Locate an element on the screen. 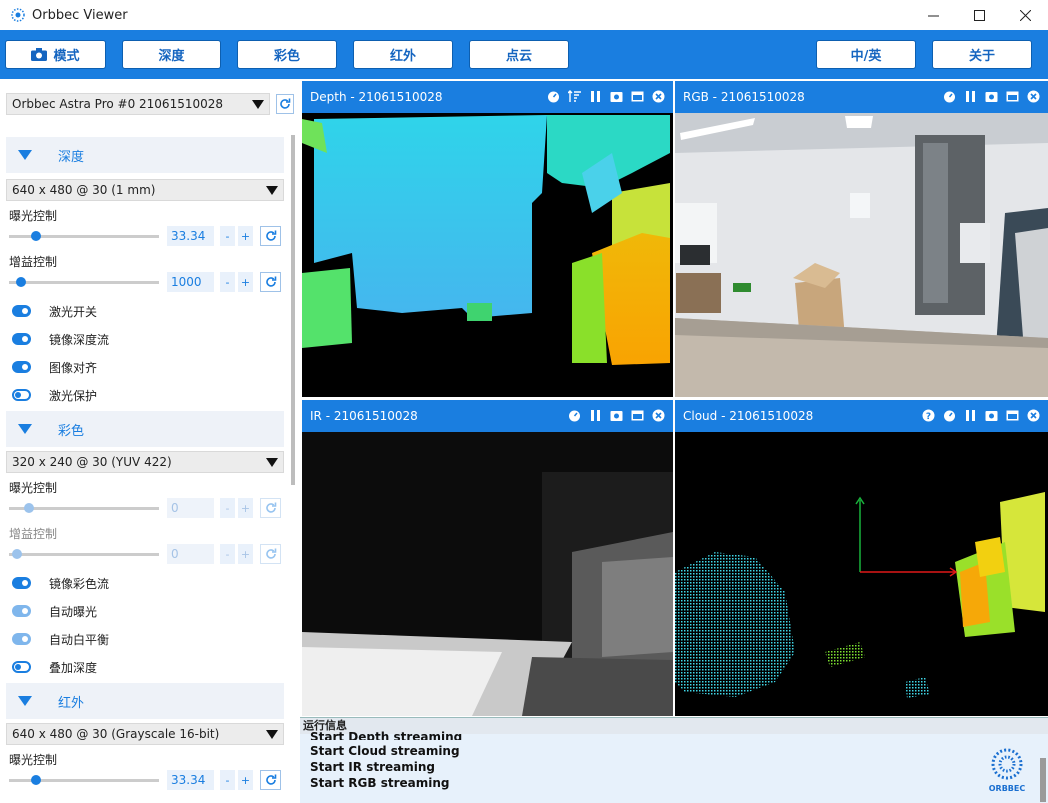 This screenshot has width=1048, height=803. language-label: 中/英 is located at coordinates (866, 56).